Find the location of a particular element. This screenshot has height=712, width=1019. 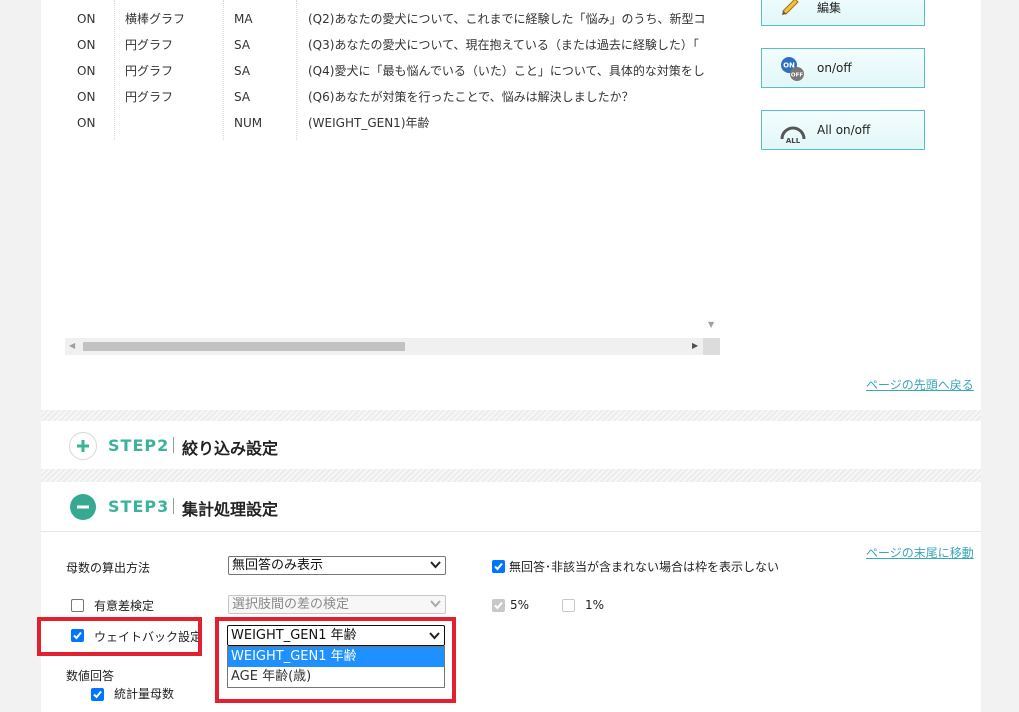

all-icon-text: ALL is located at coordinates (793, 141).